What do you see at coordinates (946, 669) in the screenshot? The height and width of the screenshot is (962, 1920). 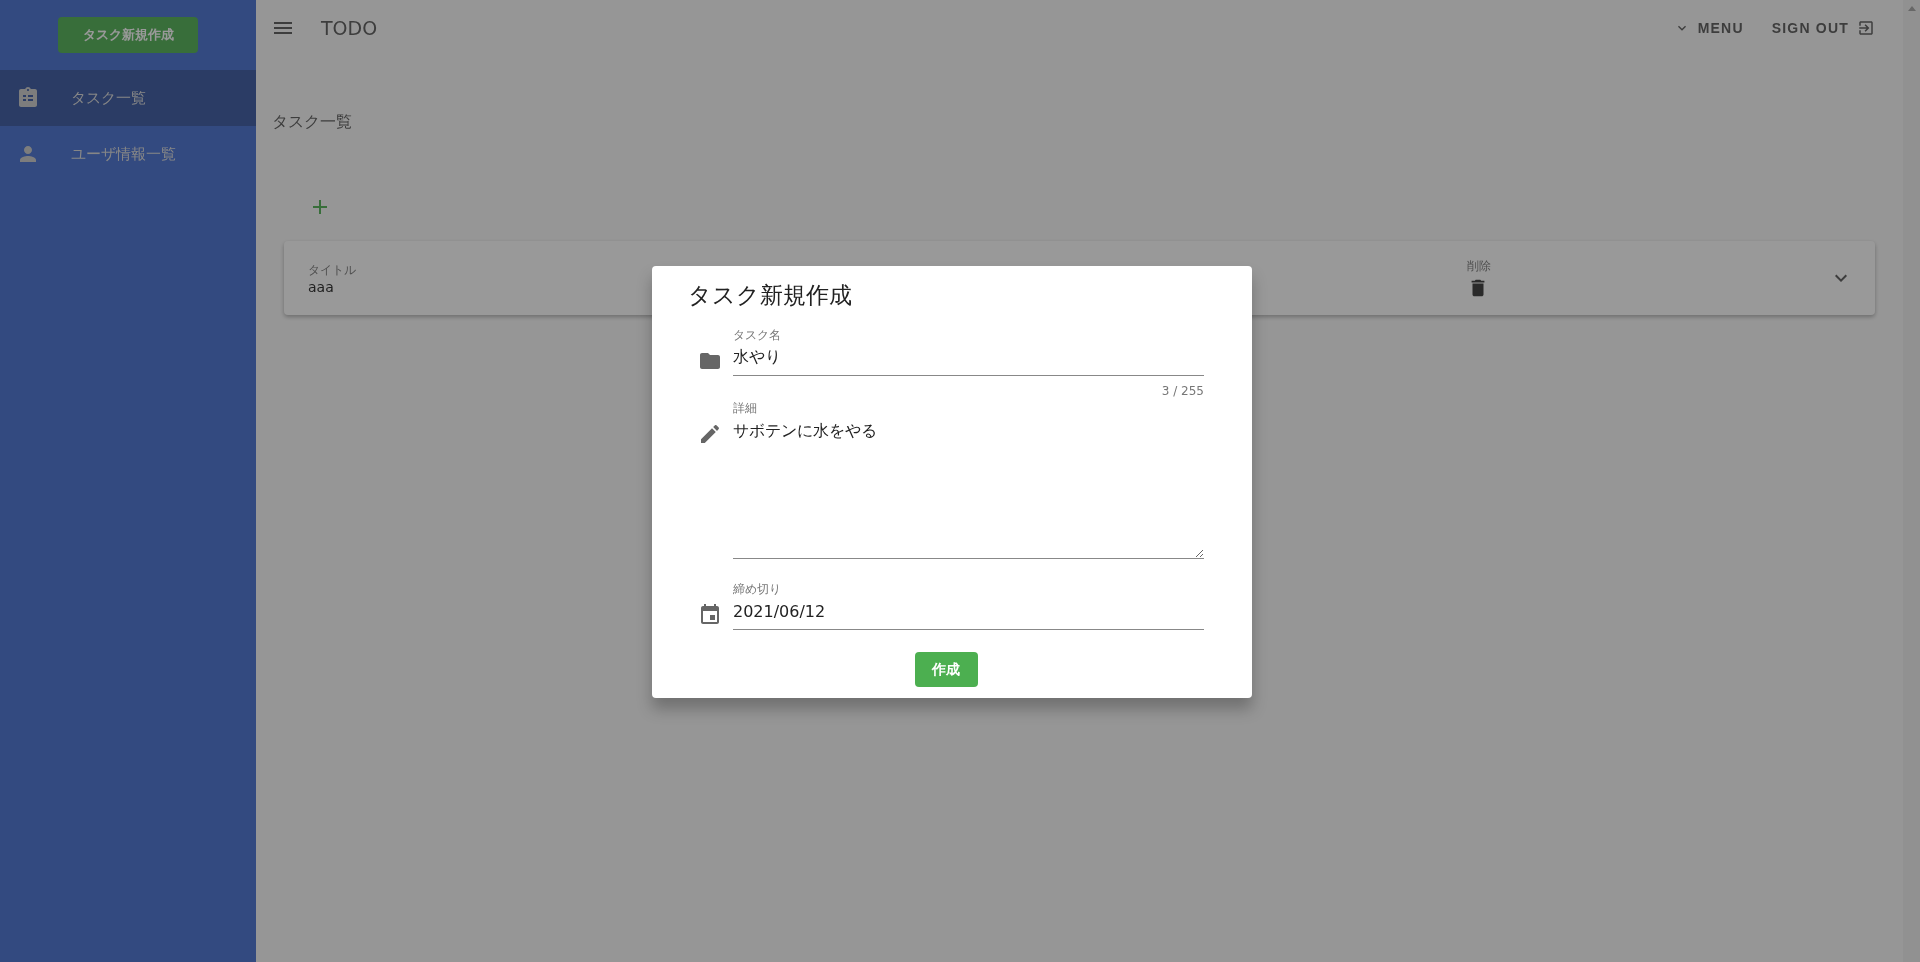 I see `create-button: 作成` at bounding box center [946, 669].